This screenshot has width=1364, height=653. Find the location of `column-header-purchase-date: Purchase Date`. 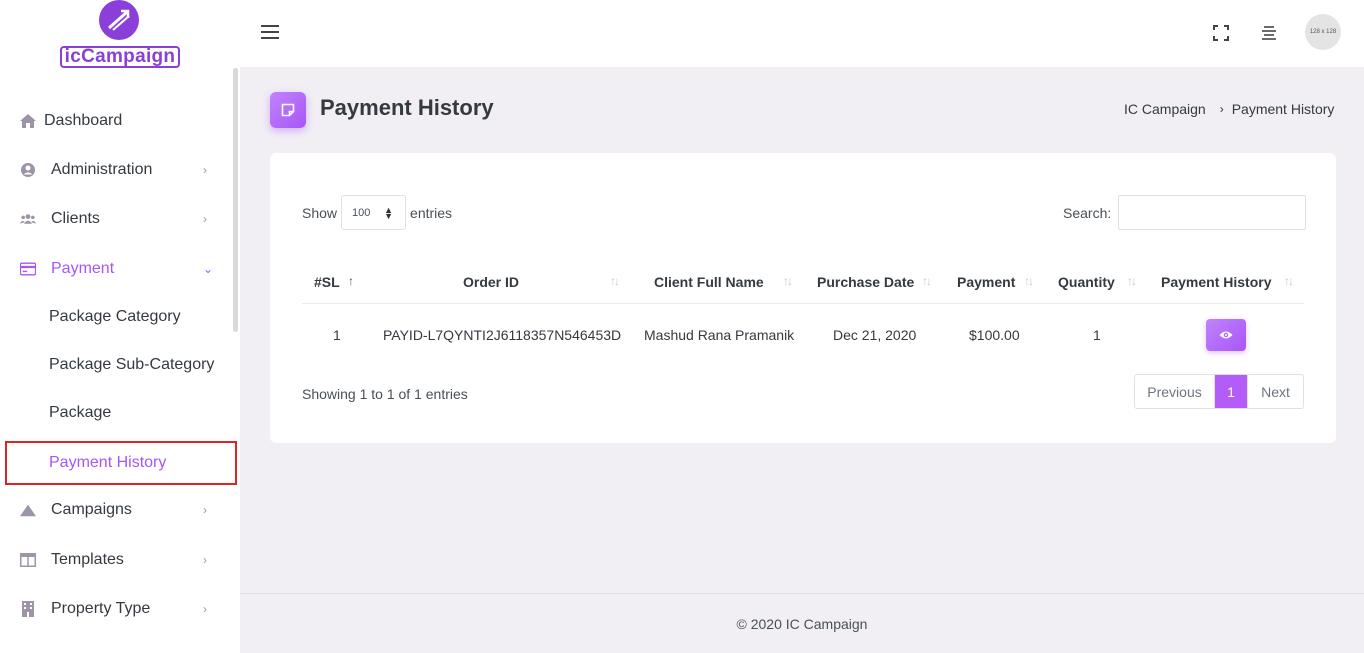

column-header-purchase-date: Purchase Date is located at coordinates (865, 282).